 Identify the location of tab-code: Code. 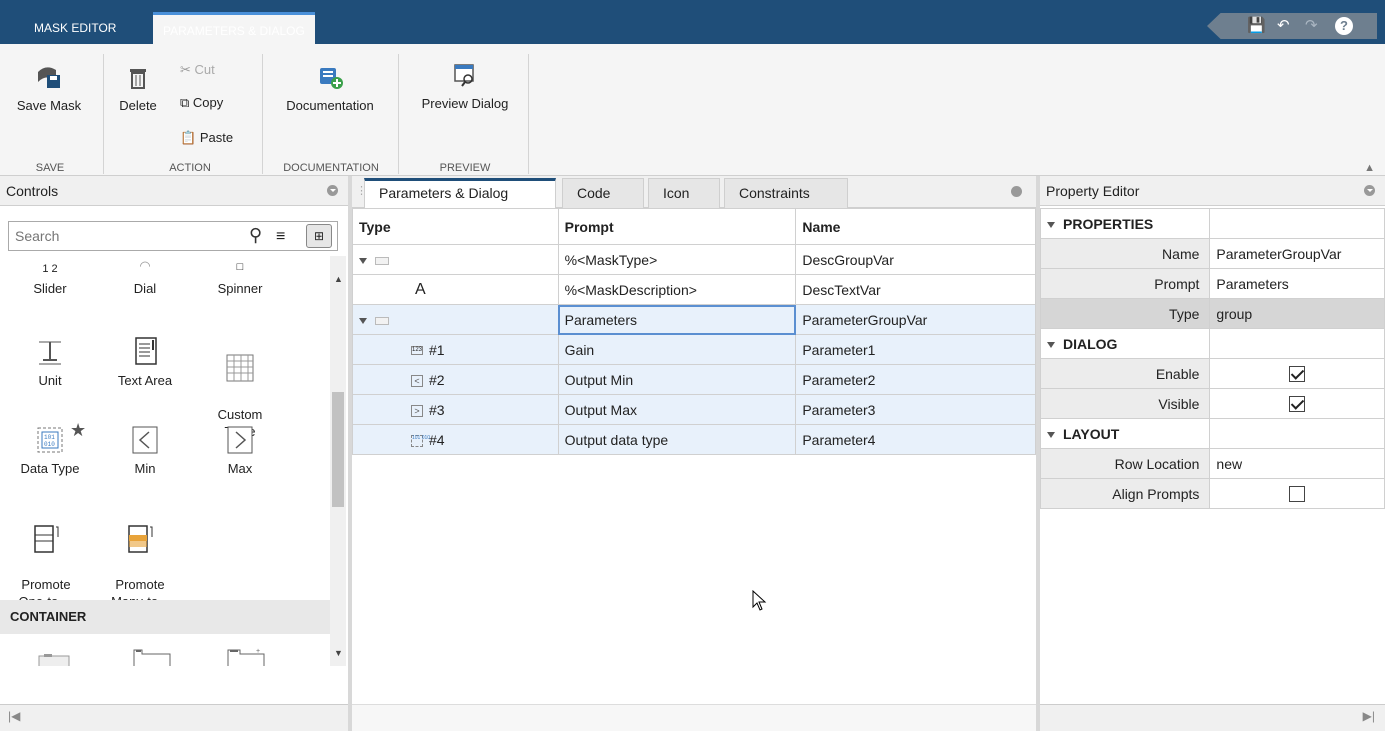
(603, 193).